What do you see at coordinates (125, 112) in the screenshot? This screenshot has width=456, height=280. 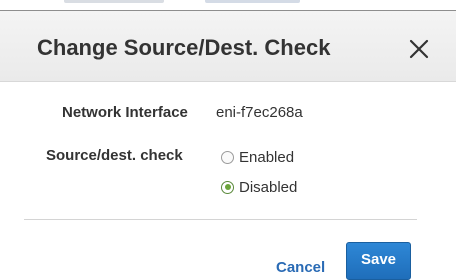 I see `network-interface-label: Network Interface` at bounding box center [125, 112].